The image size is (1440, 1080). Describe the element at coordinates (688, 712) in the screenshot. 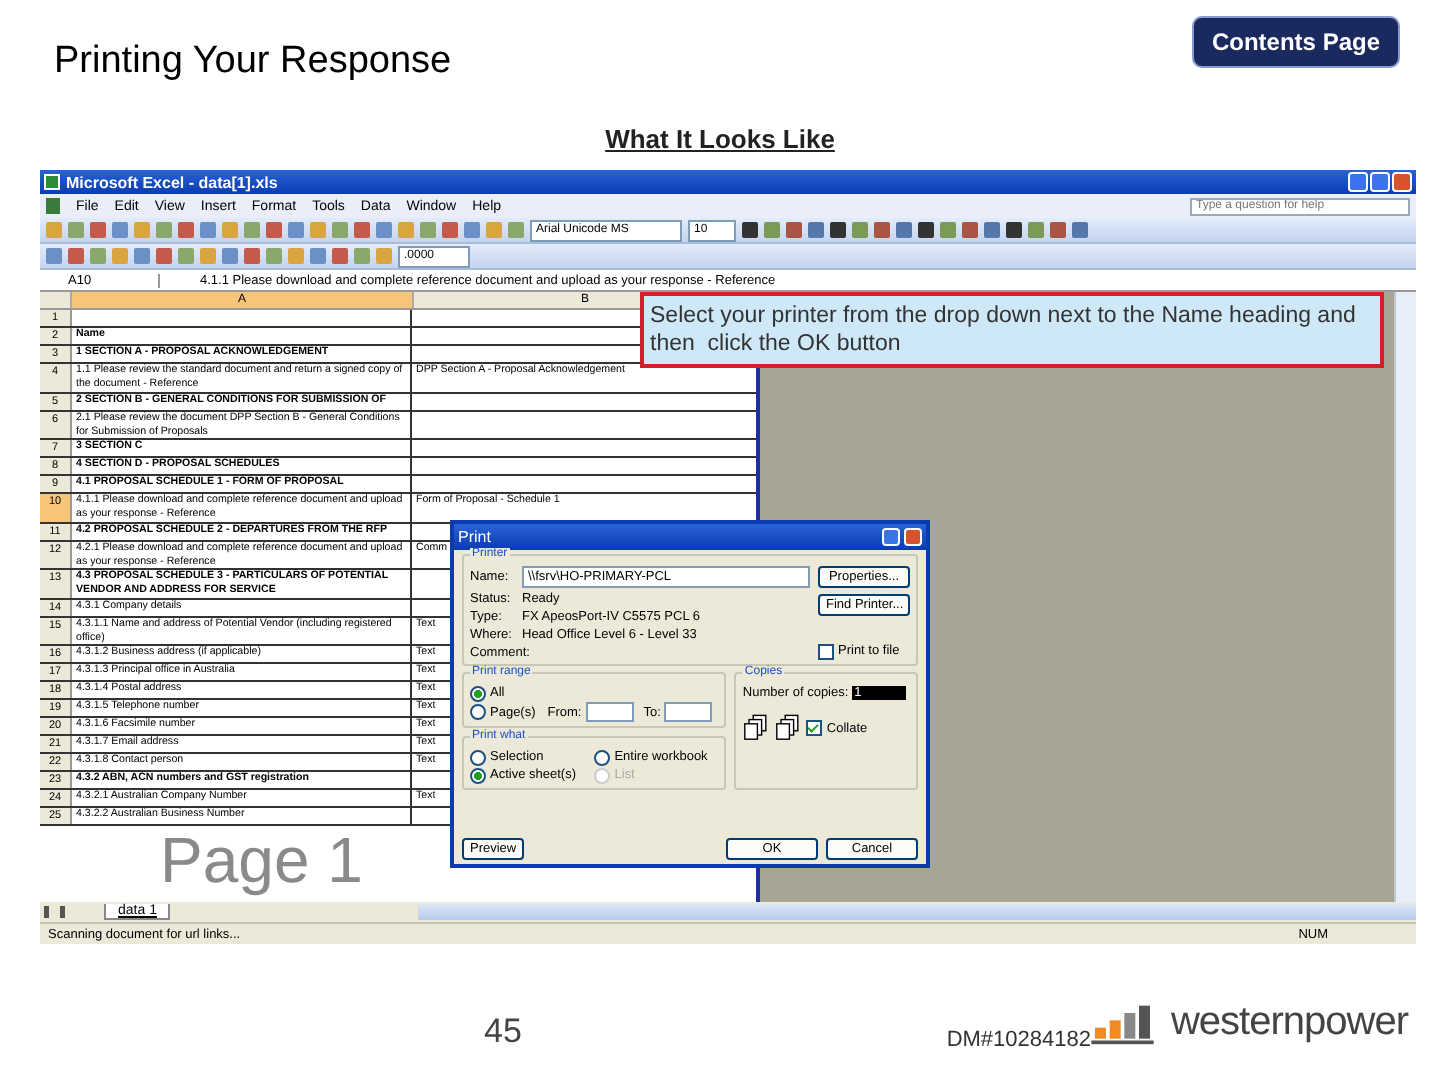

I see `to-page-field` at that location.